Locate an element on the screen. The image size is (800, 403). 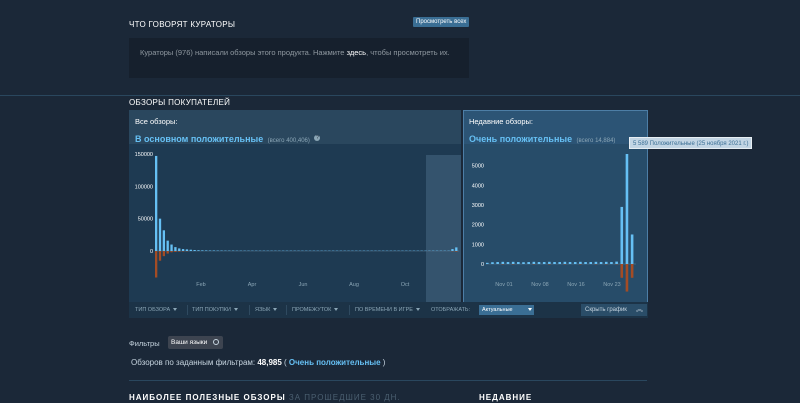
filter-language: ЯЗЫК is located at coordinates (266, 310).